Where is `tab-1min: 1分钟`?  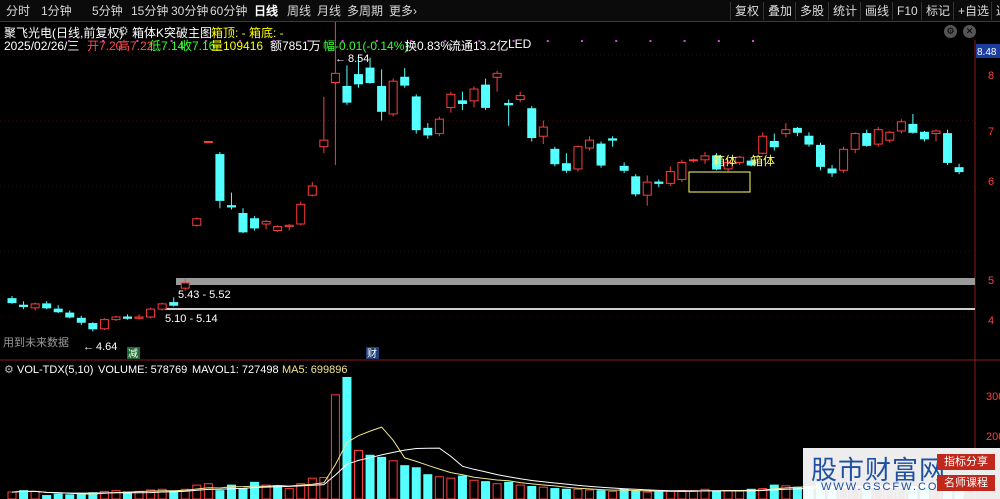
tab-1min: 1分钟 is located at coordinates (56, 11).